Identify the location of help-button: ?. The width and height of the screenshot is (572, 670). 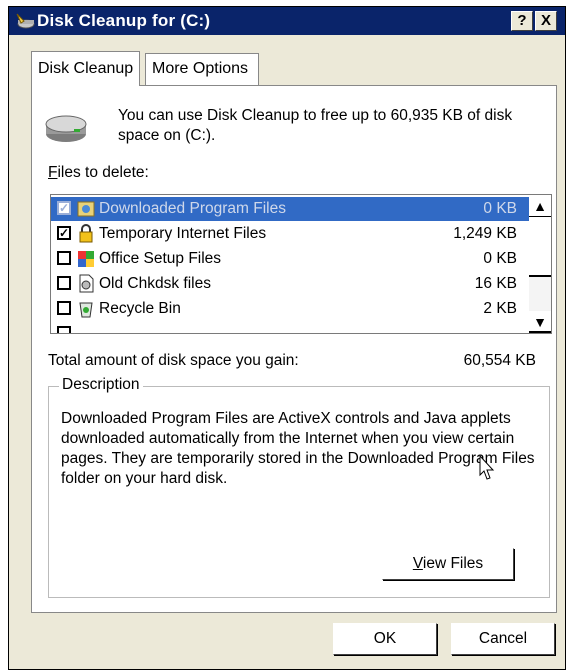
(522, 21).